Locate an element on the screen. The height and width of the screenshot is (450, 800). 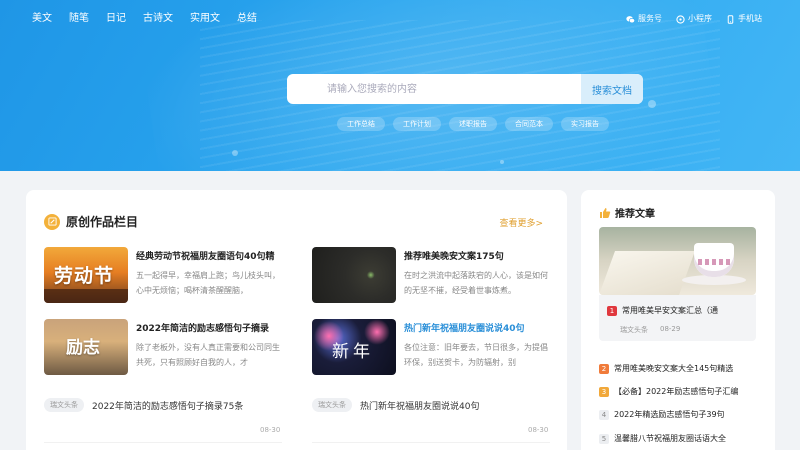
search-input is located at coordinates (434, 89).